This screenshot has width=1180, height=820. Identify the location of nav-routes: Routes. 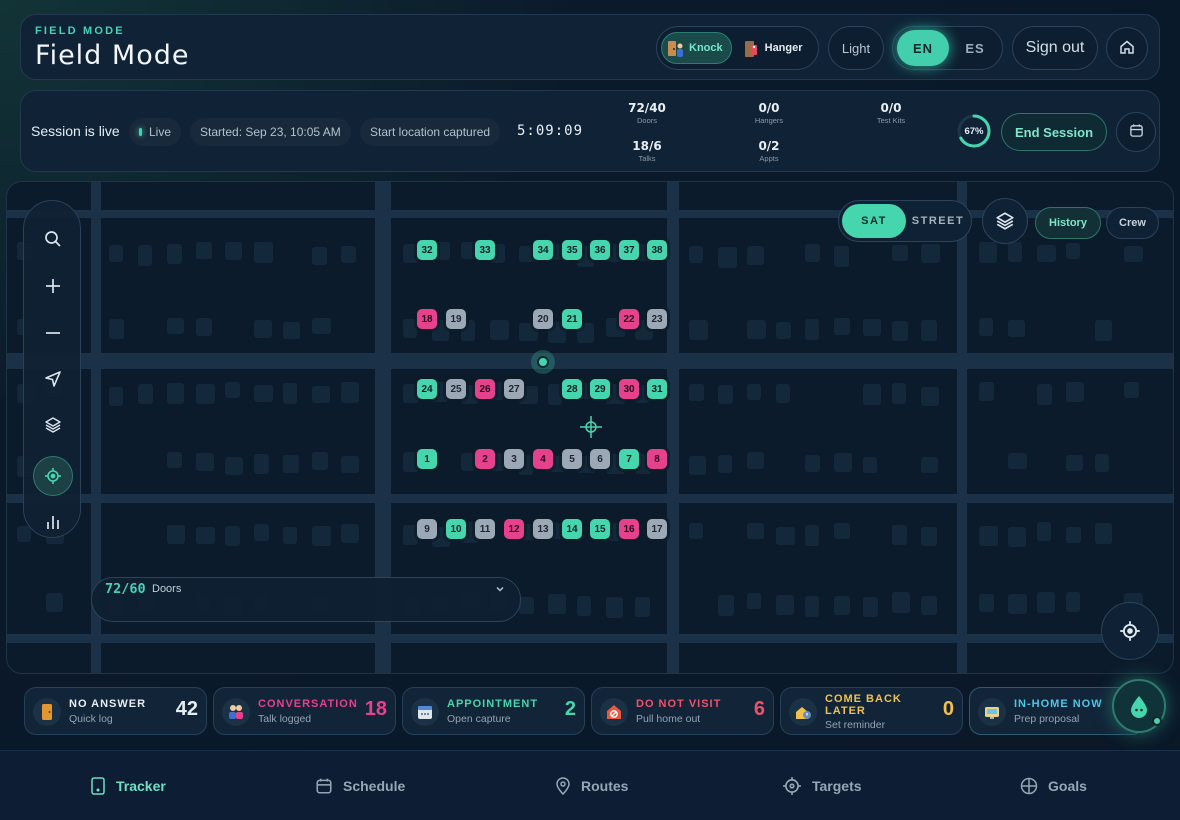
(591, 786).